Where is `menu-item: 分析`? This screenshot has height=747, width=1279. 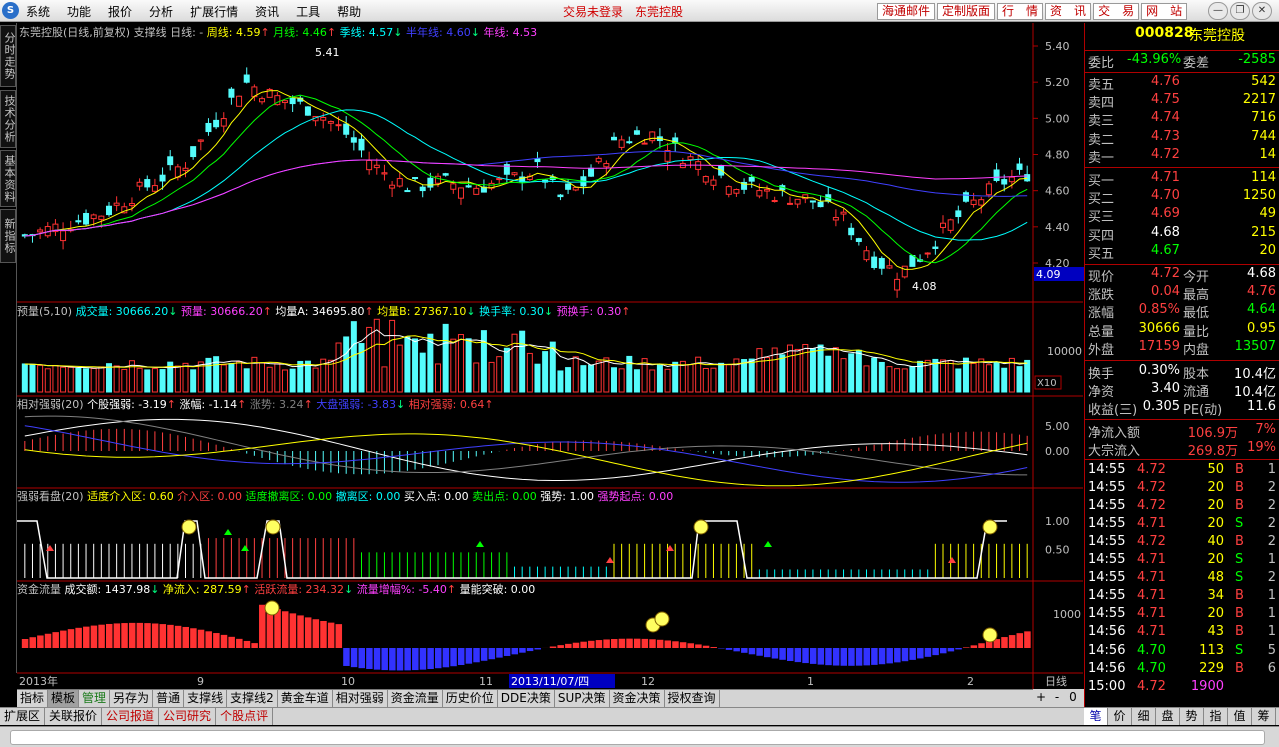 menu-item: 分析 is located at coordinates (161, 11).